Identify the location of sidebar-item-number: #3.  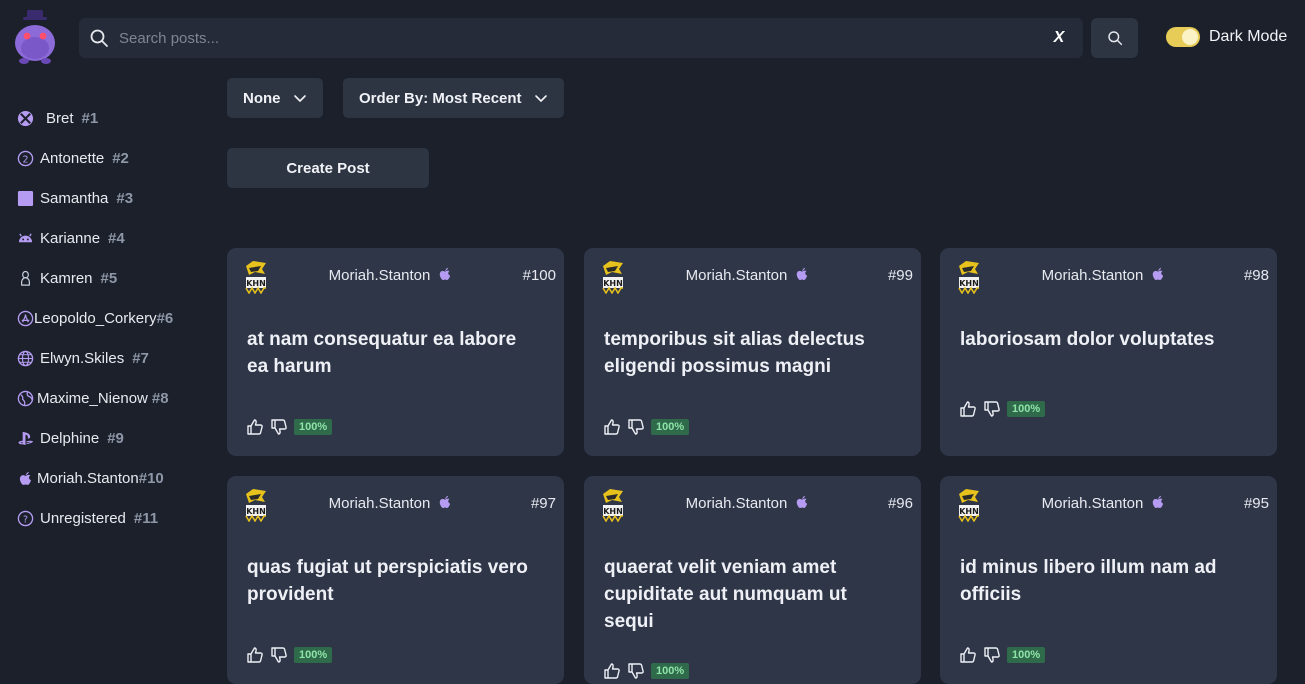
(125, 198).